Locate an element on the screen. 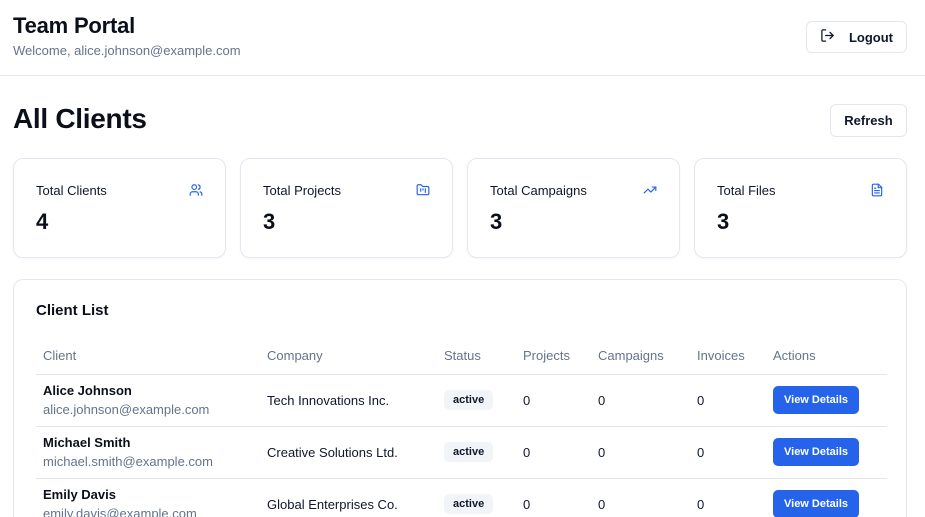  column-header-actions: Actions is located at coordinates (826, 356).